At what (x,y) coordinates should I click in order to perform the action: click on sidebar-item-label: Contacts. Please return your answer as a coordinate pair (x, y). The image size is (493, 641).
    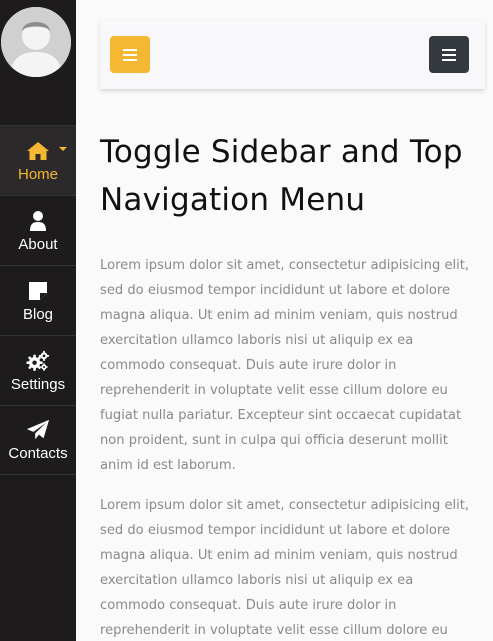
    Looking at the image, I should click on (38, 453).